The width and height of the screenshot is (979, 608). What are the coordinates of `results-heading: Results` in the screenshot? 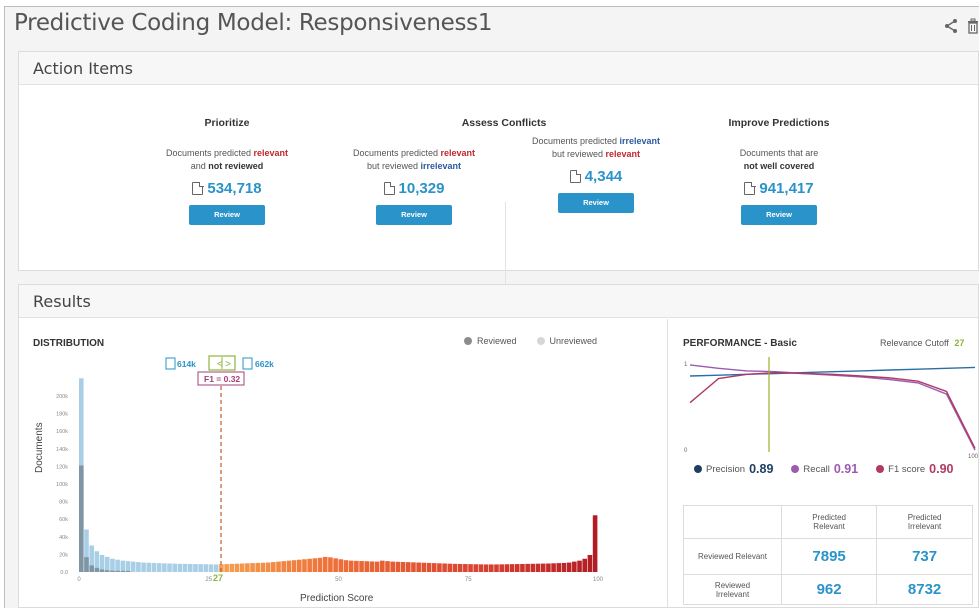 It's located at (498, 301).